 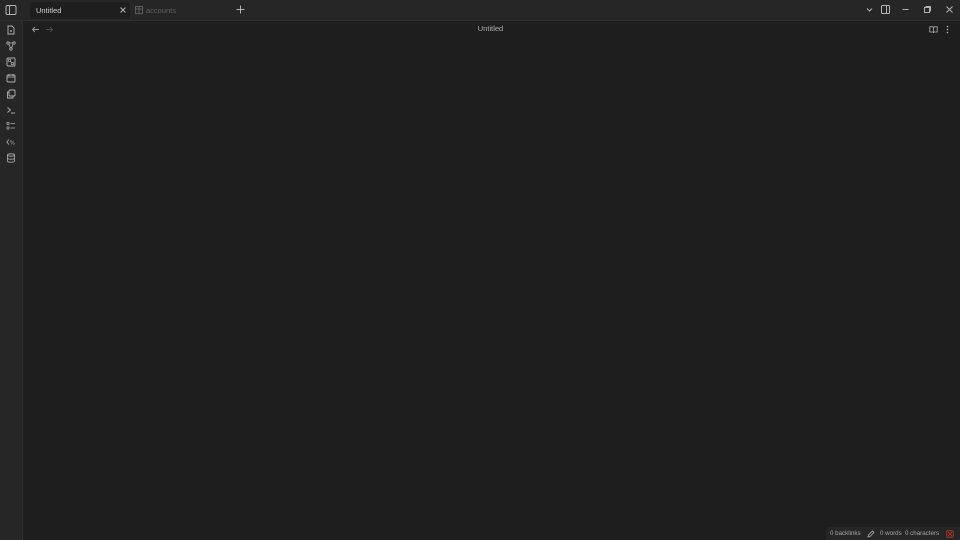 I want to click on tab-label: accounts, so click(x=161, y=10).